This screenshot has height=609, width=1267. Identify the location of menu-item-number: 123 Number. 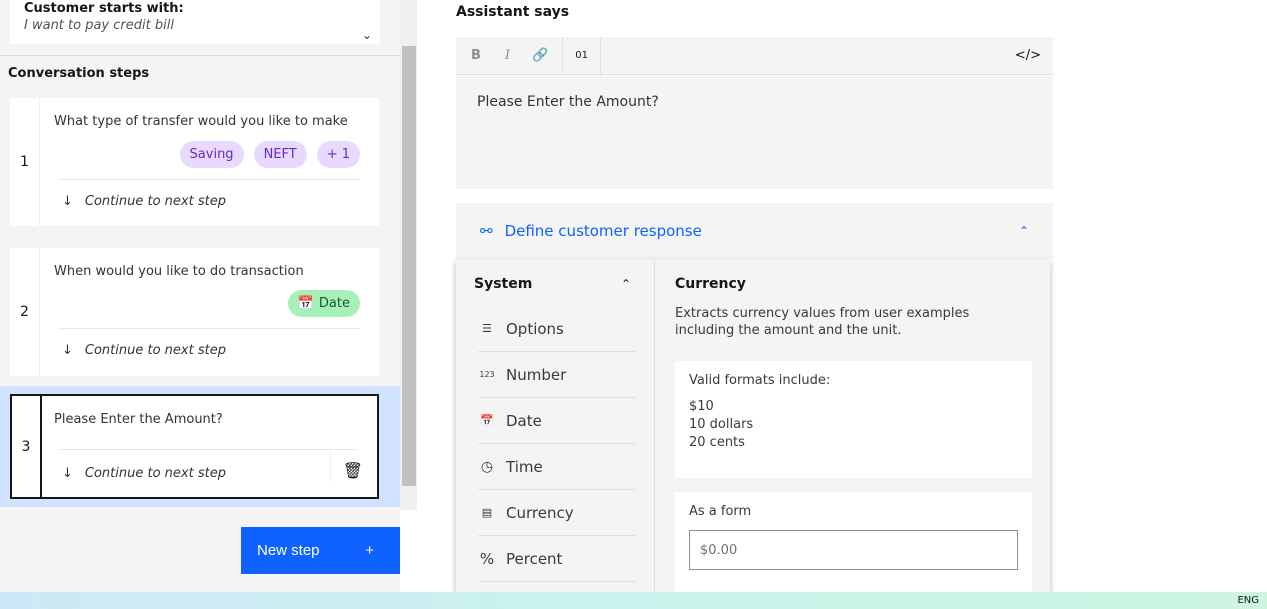
(557, 375).